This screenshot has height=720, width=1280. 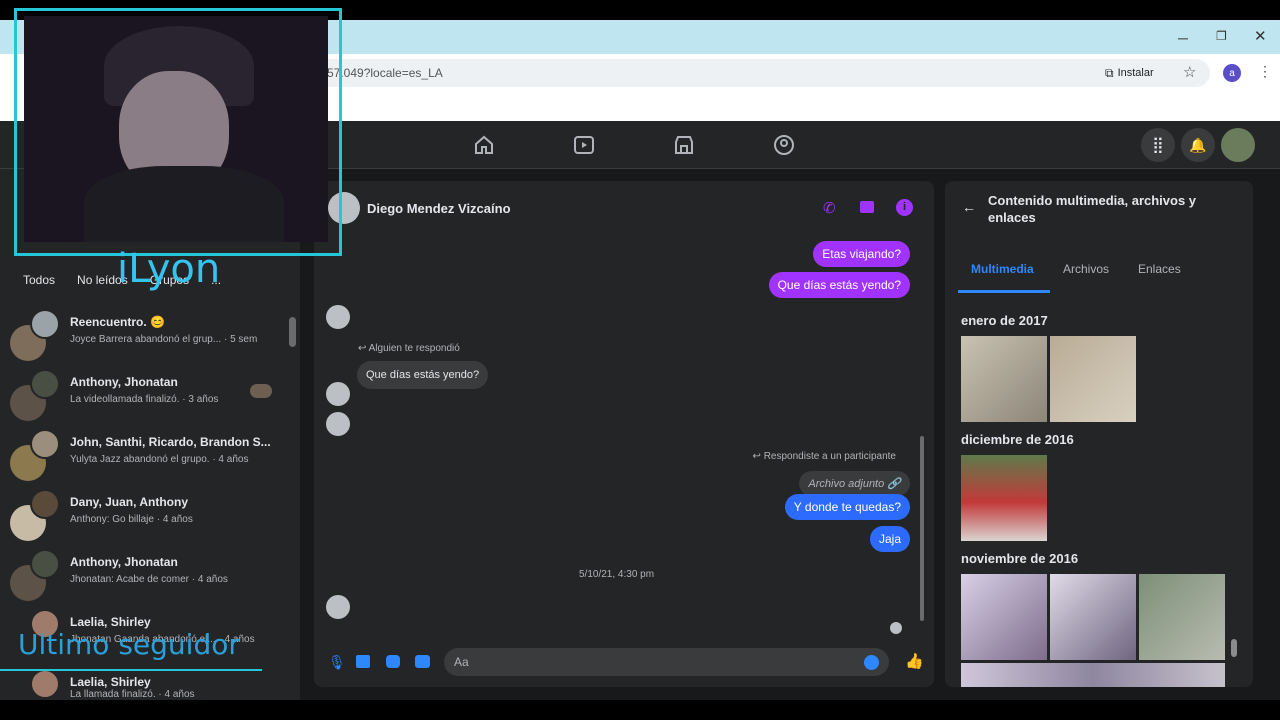 I want to click on profile-initial: a, so click(x=1232, y=73).